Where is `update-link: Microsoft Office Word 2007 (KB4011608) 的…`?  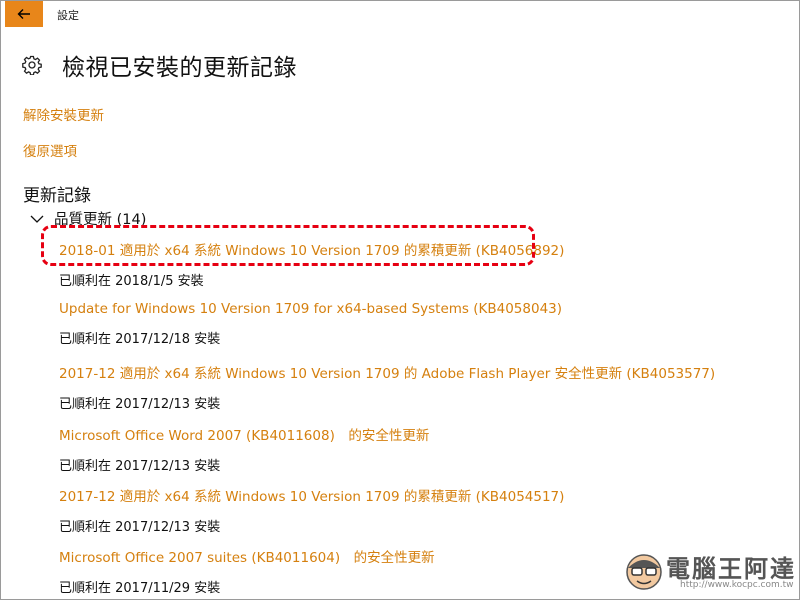 update-link: Microsoft Office Word 2007 (KB4011608) 的… is located at coordinates (244, 434).